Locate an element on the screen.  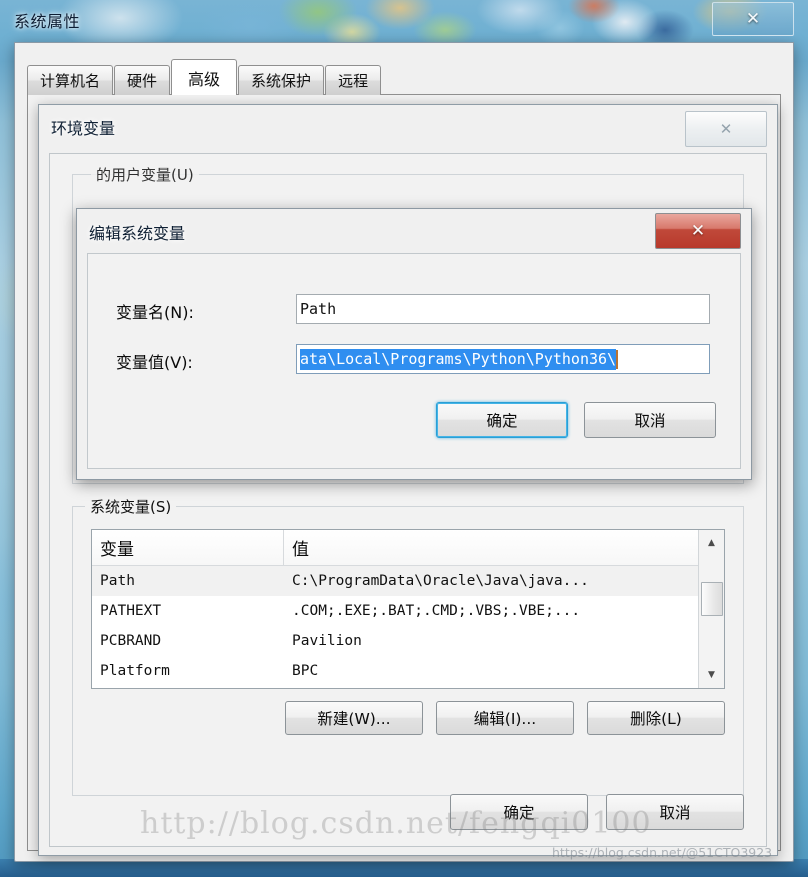
edit-ok-button: 确定 is located at coordinates (502, 420).